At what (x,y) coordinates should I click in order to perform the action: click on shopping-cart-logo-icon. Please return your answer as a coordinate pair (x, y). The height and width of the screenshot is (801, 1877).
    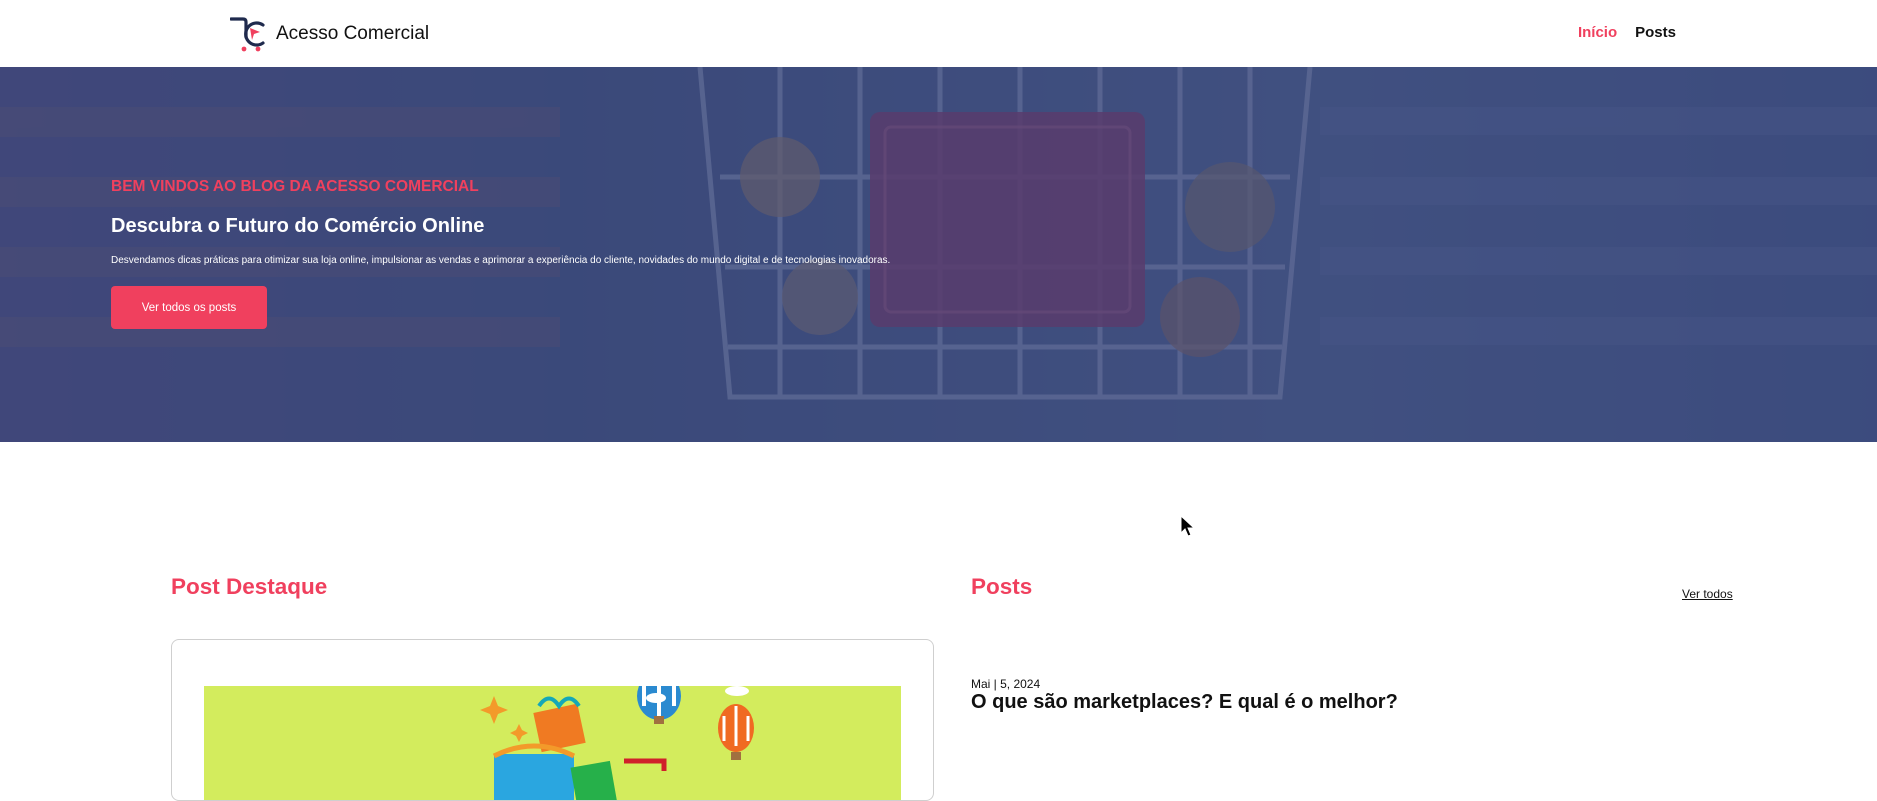
    Looking at the image, I should click on (247, 34).